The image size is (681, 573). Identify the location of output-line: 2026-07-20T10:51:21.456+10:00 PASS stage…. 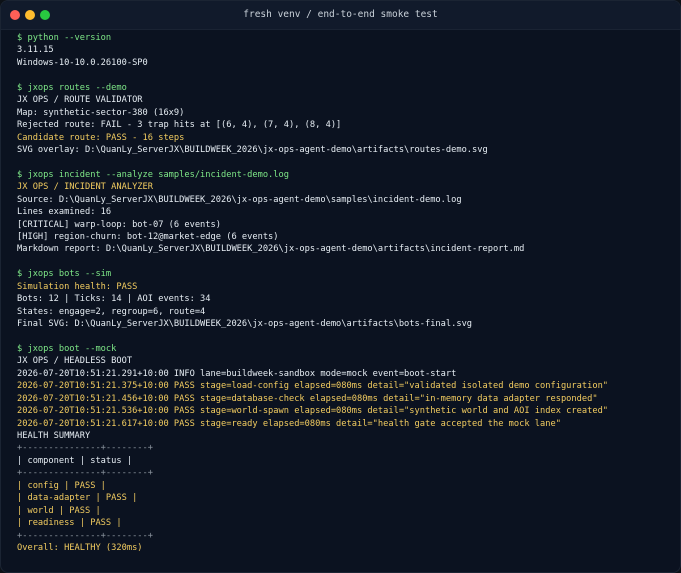
(307, 398).